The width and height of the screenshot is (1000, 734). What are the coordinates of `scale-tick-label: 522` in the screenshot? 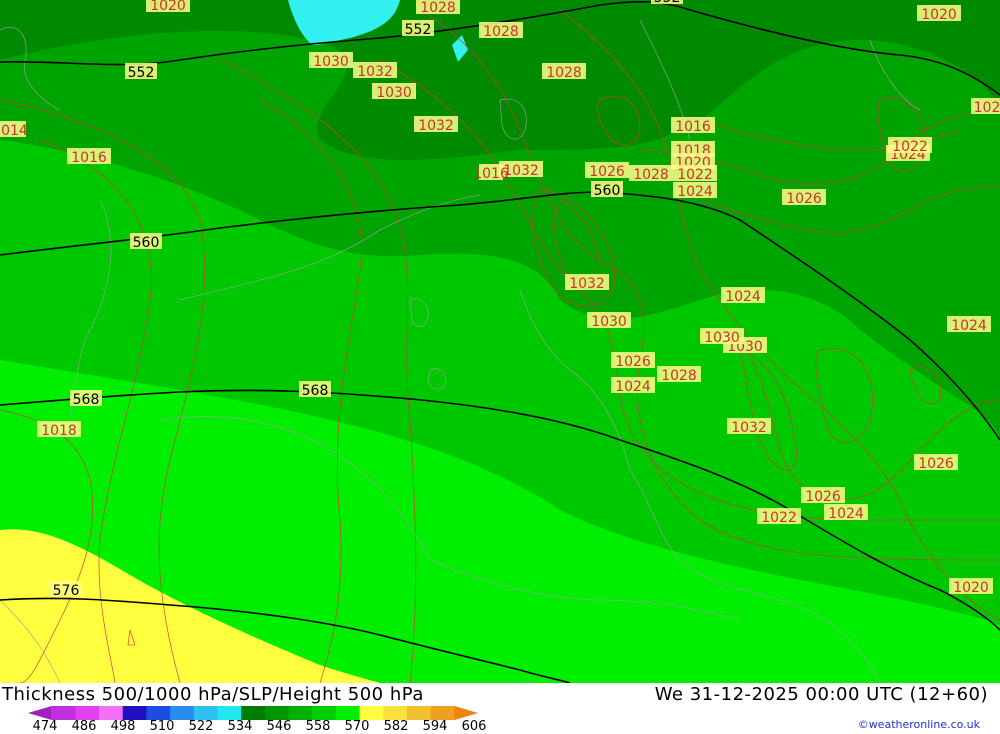 It's located at (201, 726).